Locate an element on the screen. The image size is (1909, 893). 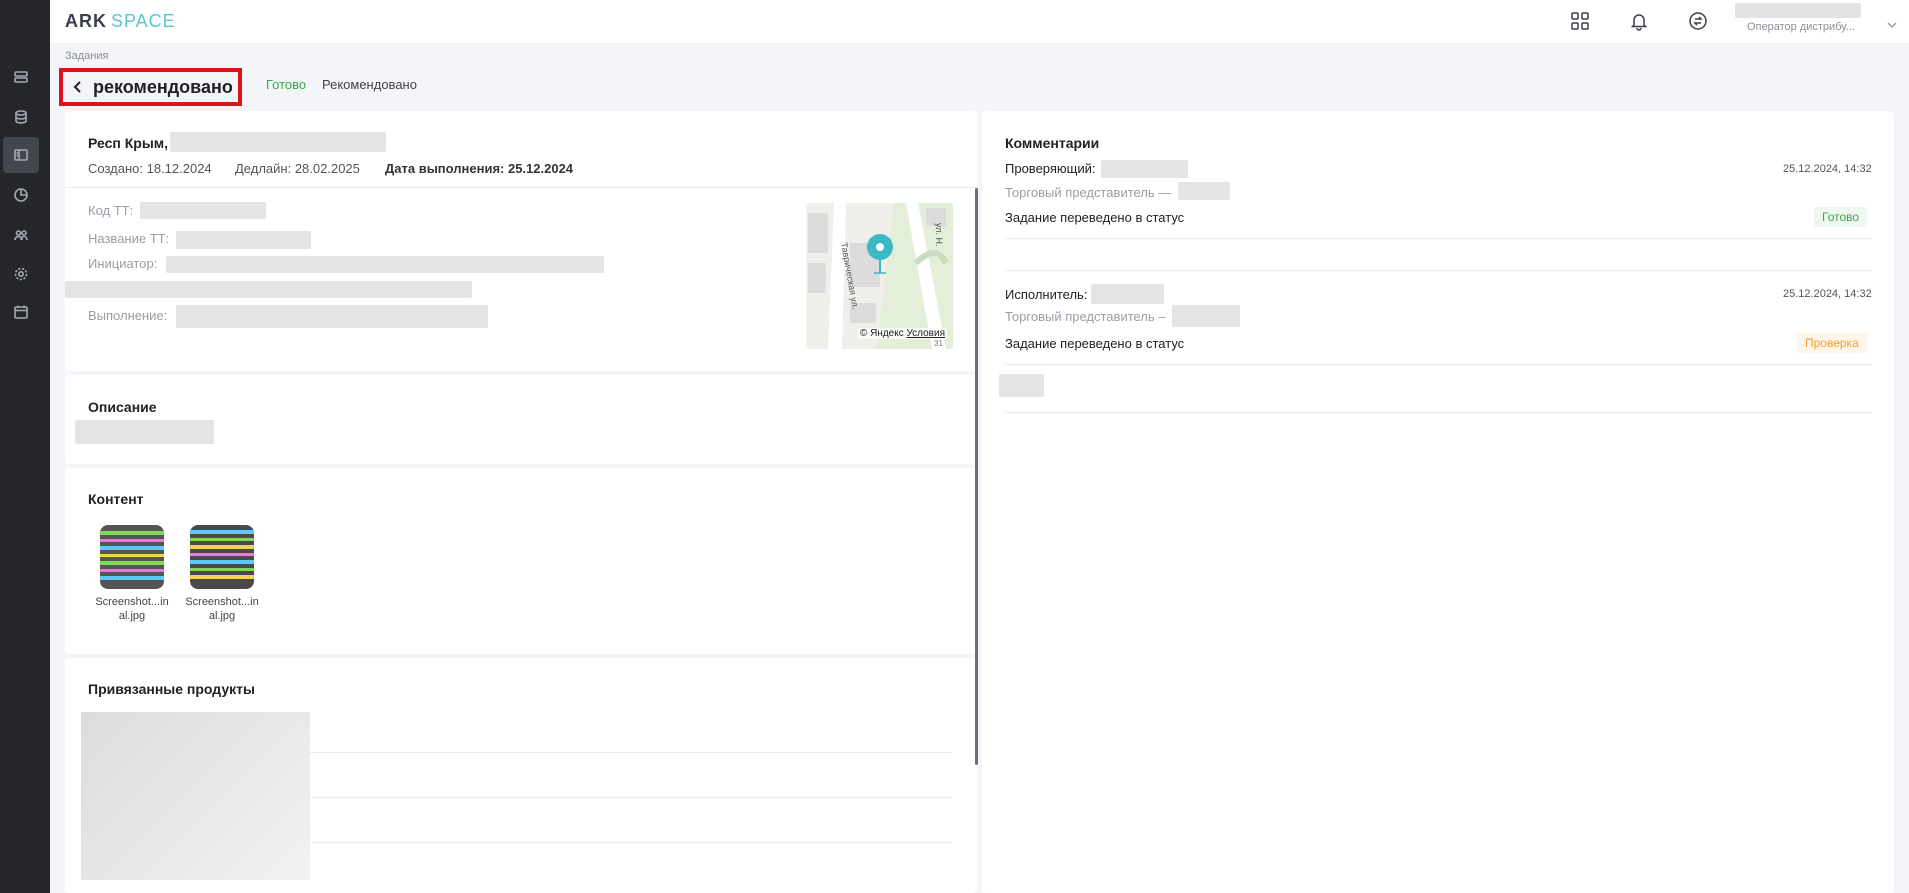
comment-role-label: Проверяющий: is located at coordinates (1050, 168).